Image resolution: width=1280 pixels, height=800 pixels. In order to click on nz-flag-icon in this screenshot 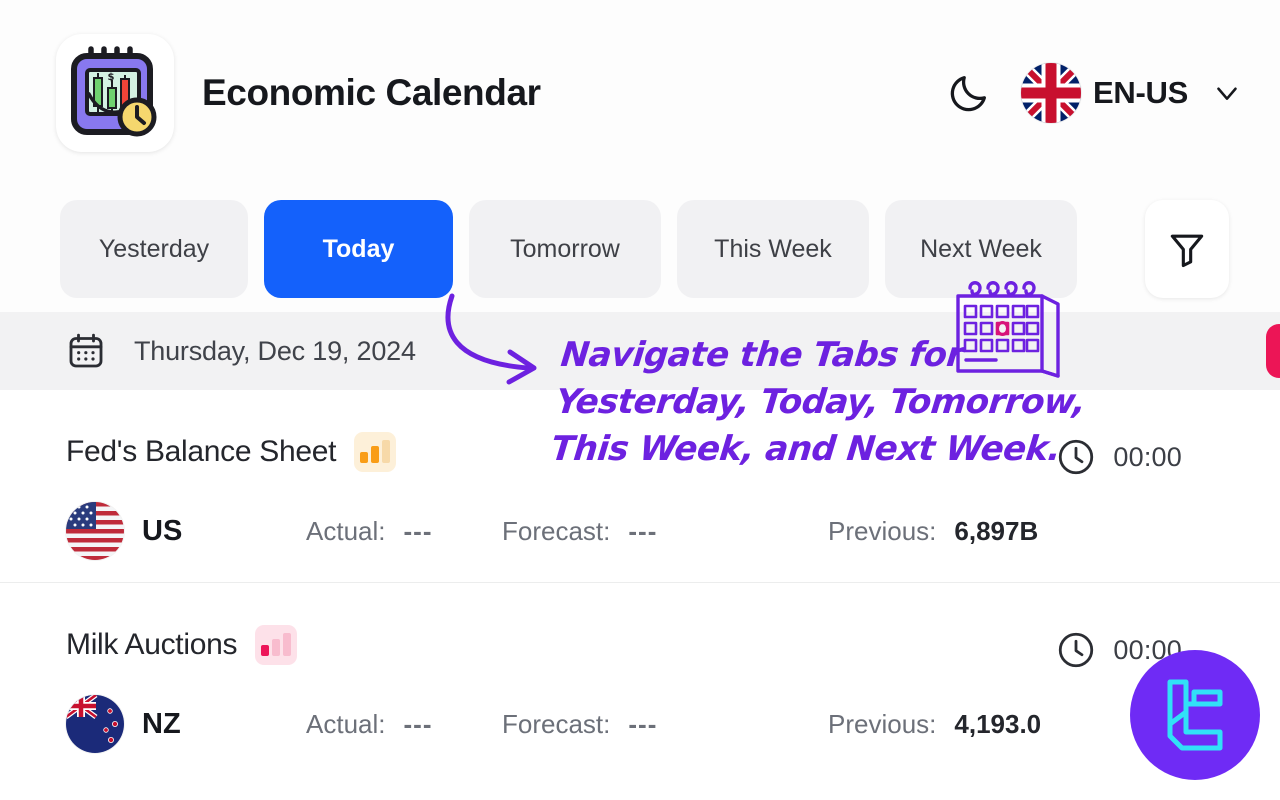, I will do `click(95, 724)`.